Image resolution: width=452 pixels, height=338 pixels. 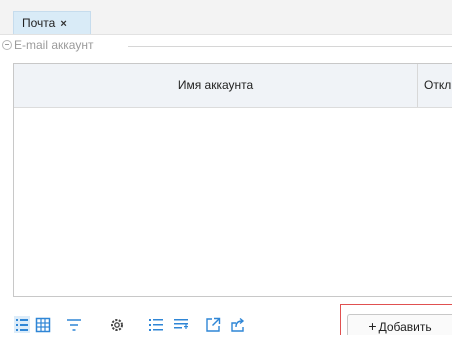 What do you see at coordinates (22, 324) in the screenshot?
I see `list-view-icon` at bounding box center [22, 324].